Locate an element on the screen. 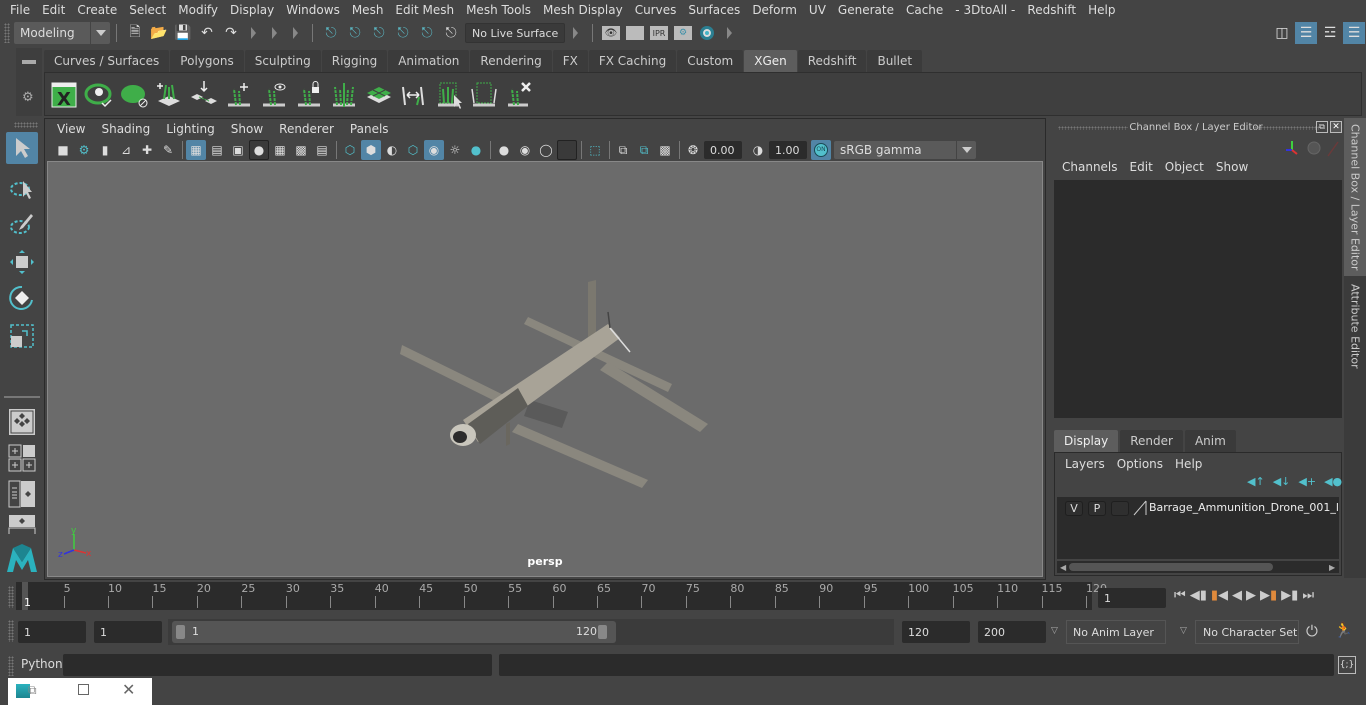  ipr-render-icon: IPR is located at coordinates (659, 33).